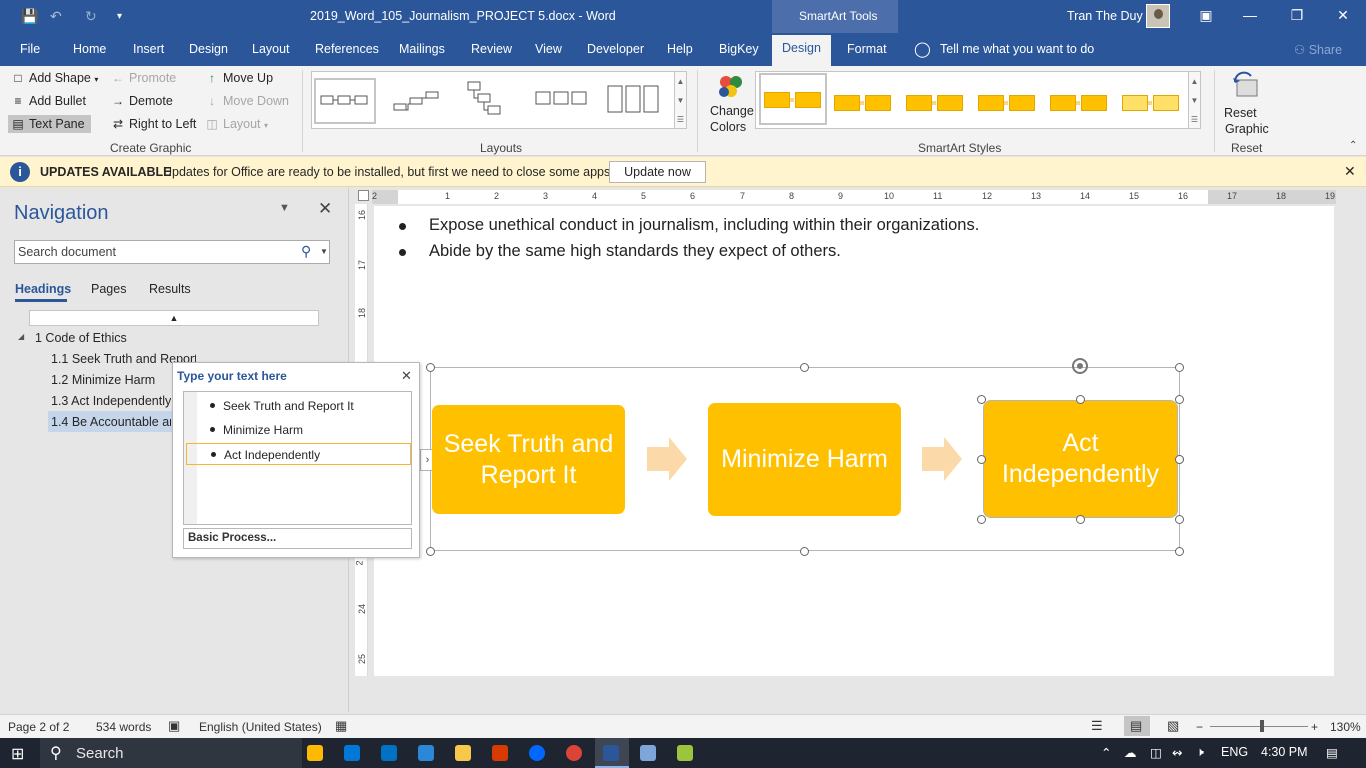 The image size is (1366, 768). What do you see at coordinates (537, 753) in the screenshot?
I see `zalo-icon` at bounding box center [537, 753].